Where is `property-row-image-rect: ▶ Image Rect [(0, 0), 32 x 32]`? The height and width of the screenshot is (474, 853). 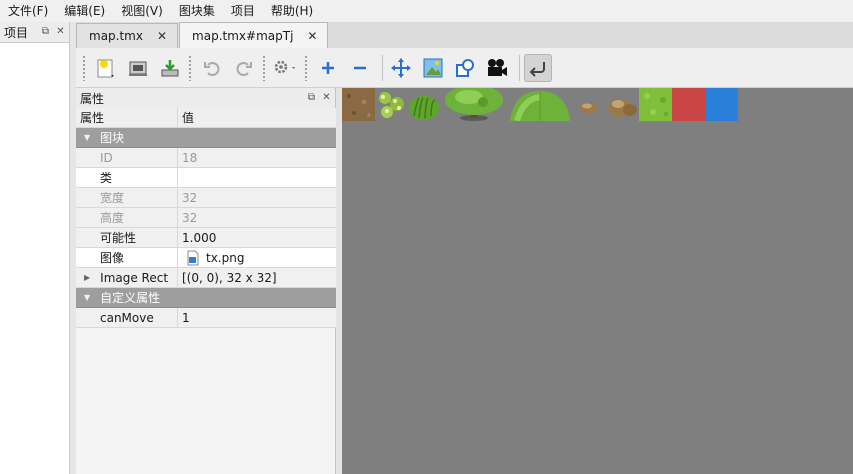
property-row-image-rect: ▶ Image Rect [(0, 0), 32 x 32] is located at coordinates (206, 278).